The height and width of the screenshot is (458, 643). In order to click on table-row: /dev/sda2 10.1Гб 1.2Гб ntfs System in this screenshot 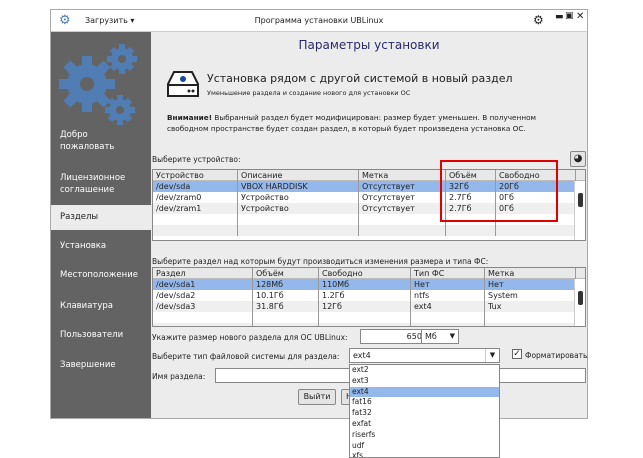, I will do `click(364, 295)`.